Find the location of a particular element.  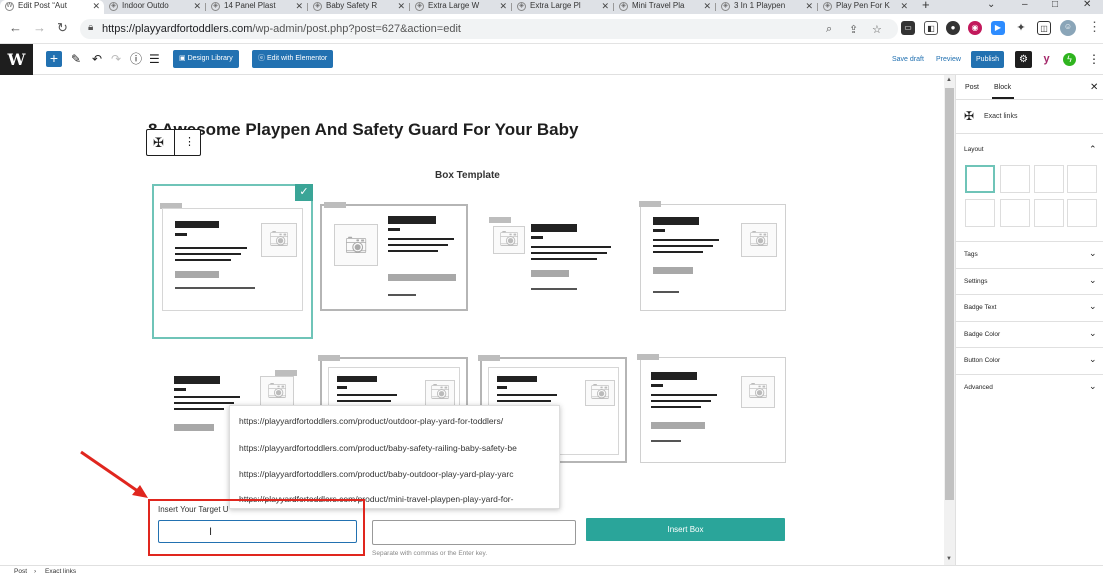

tab-block: Block is located at coordinates (1002, 87).